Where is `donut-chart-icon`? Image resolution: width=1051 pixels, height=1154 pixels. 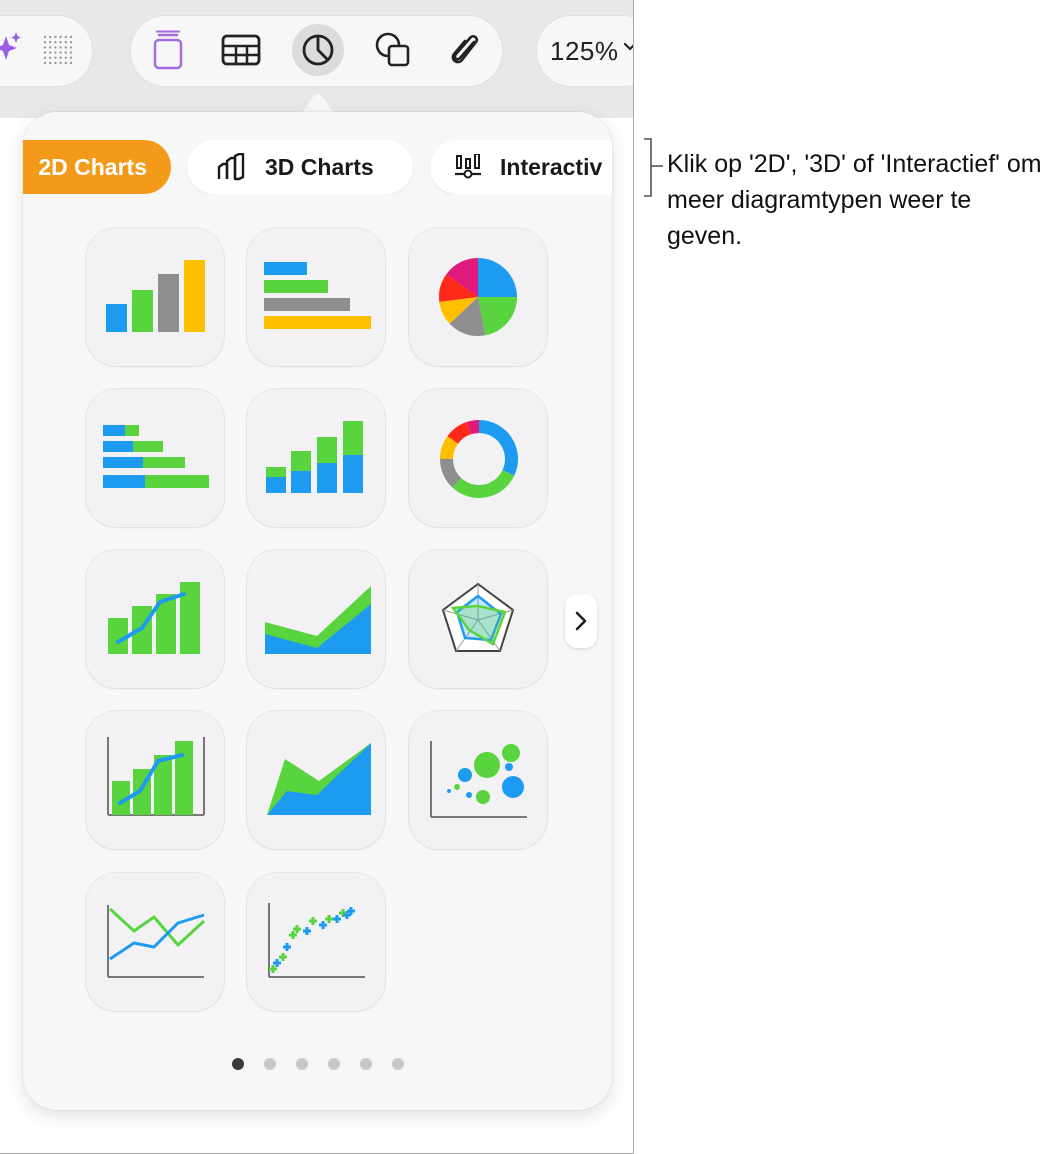
donut-chart-icon is located at coordinates (479, 459).